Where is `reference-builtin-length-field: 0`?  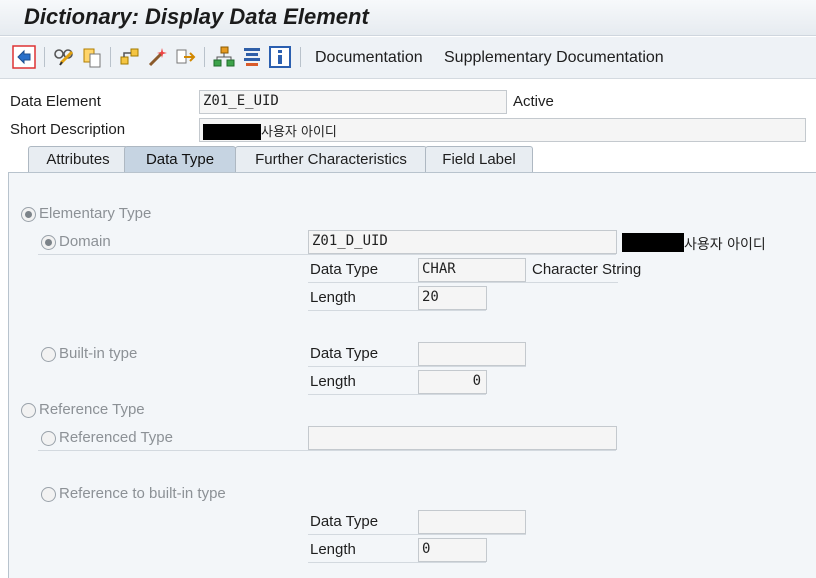
reference-builtin-length-field: 0 is located at coordinates (452, 550).